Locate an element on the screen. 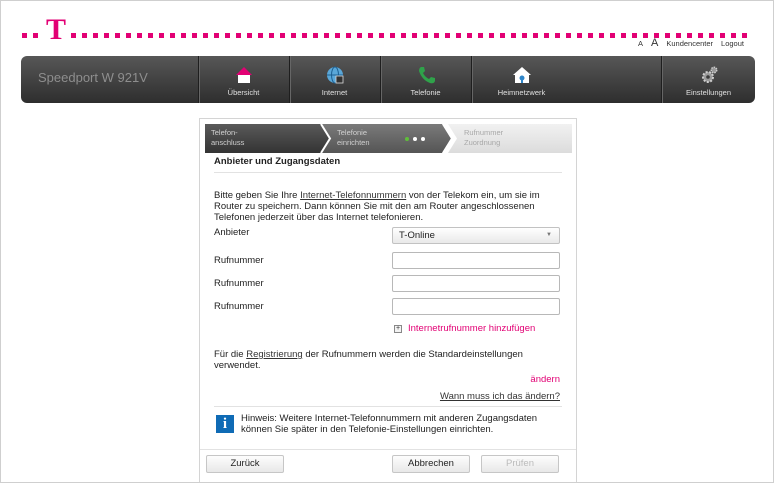 This screenshot has width=774, height=483. number-row-3: Rufnummer is located at coordinates (388, 307).